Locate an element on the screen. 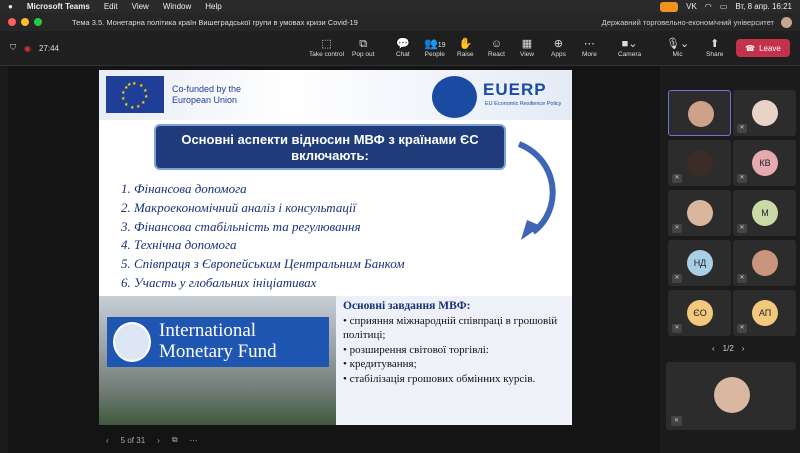 The width and height of the screenshot is (800, 453). view-label: View is located at coordinates (527, 54).